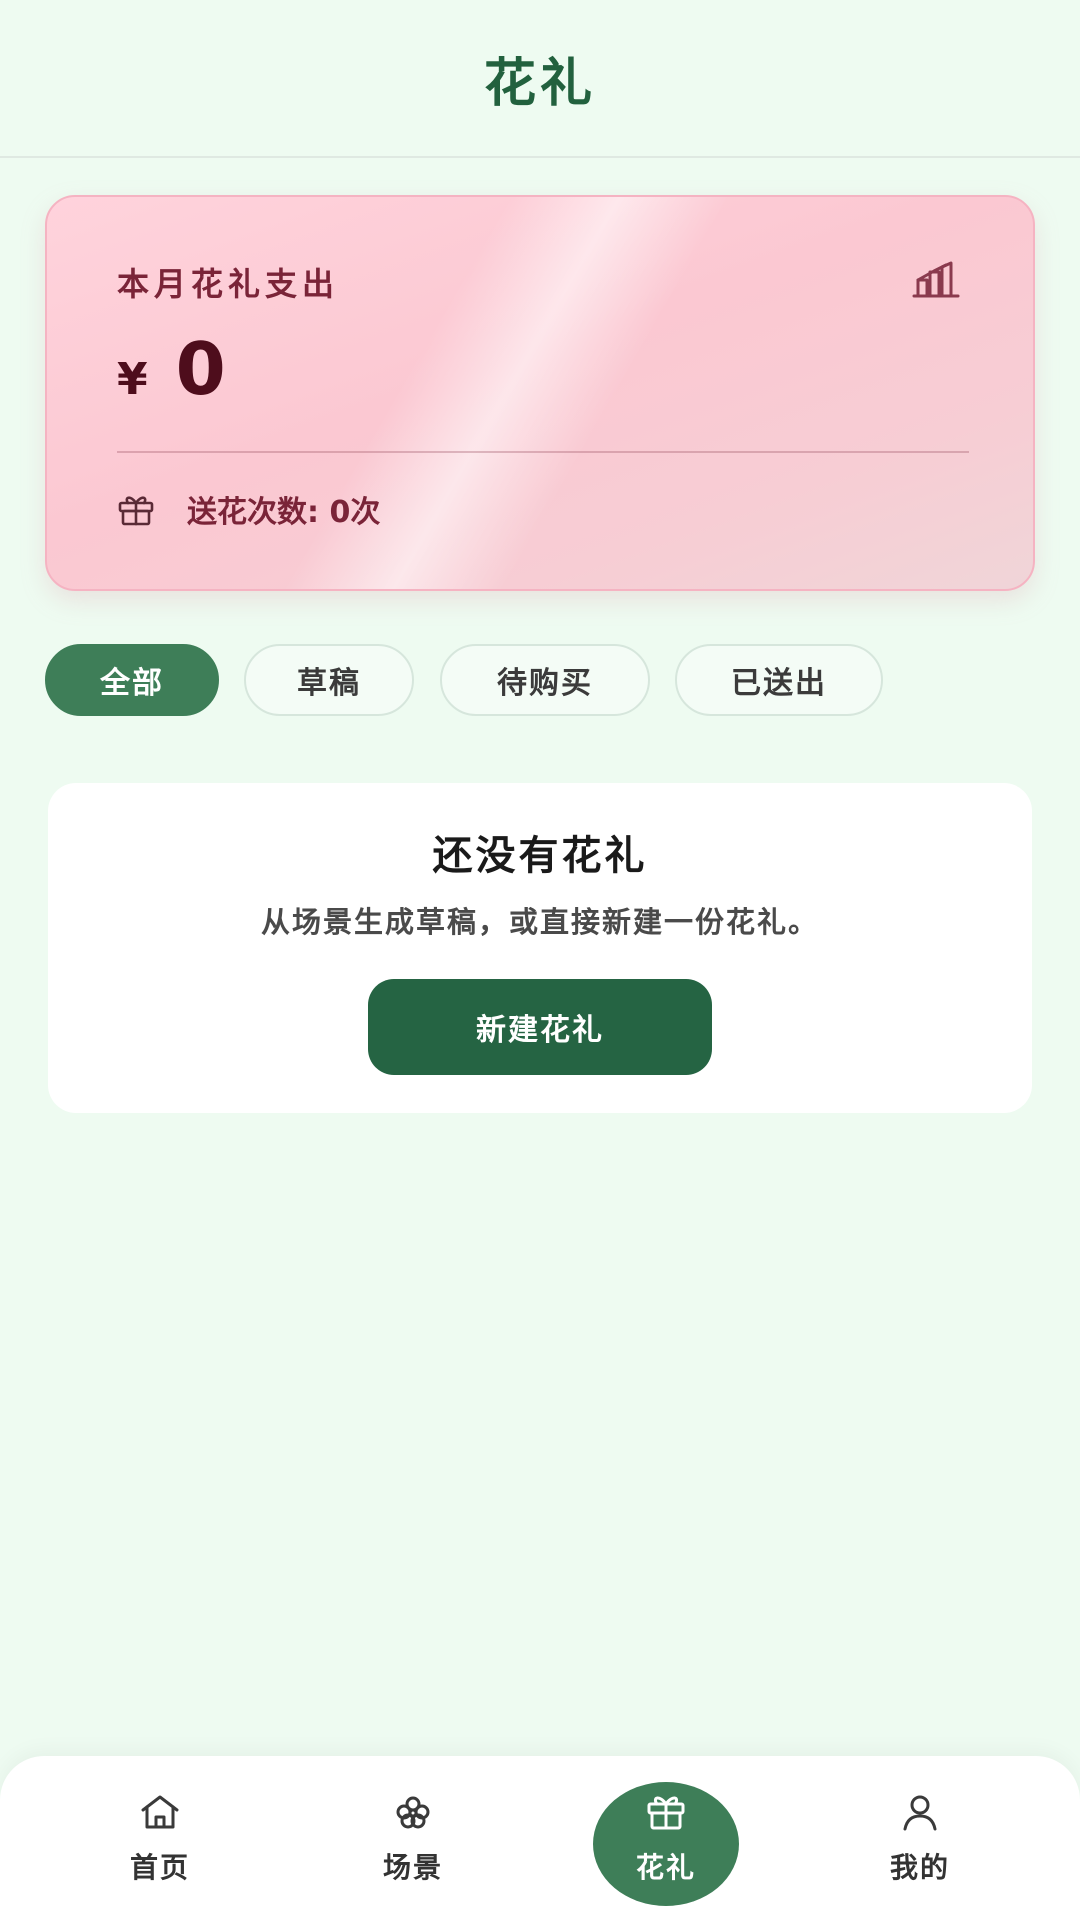  I want to click on nav-label-scenes: 场景, so click(412, 1867).